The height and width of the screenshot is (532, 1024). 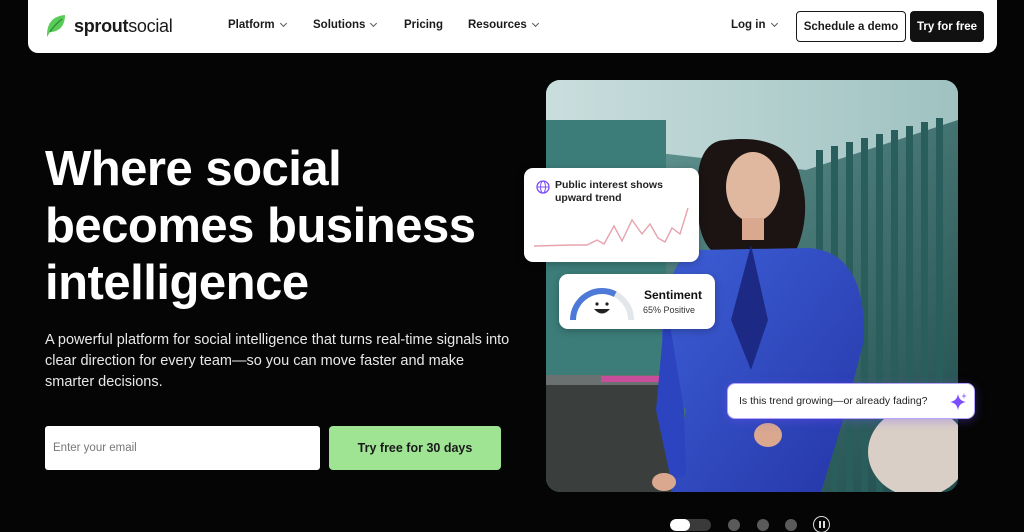 I want to click on pause-button, so click(x=821, y=524).